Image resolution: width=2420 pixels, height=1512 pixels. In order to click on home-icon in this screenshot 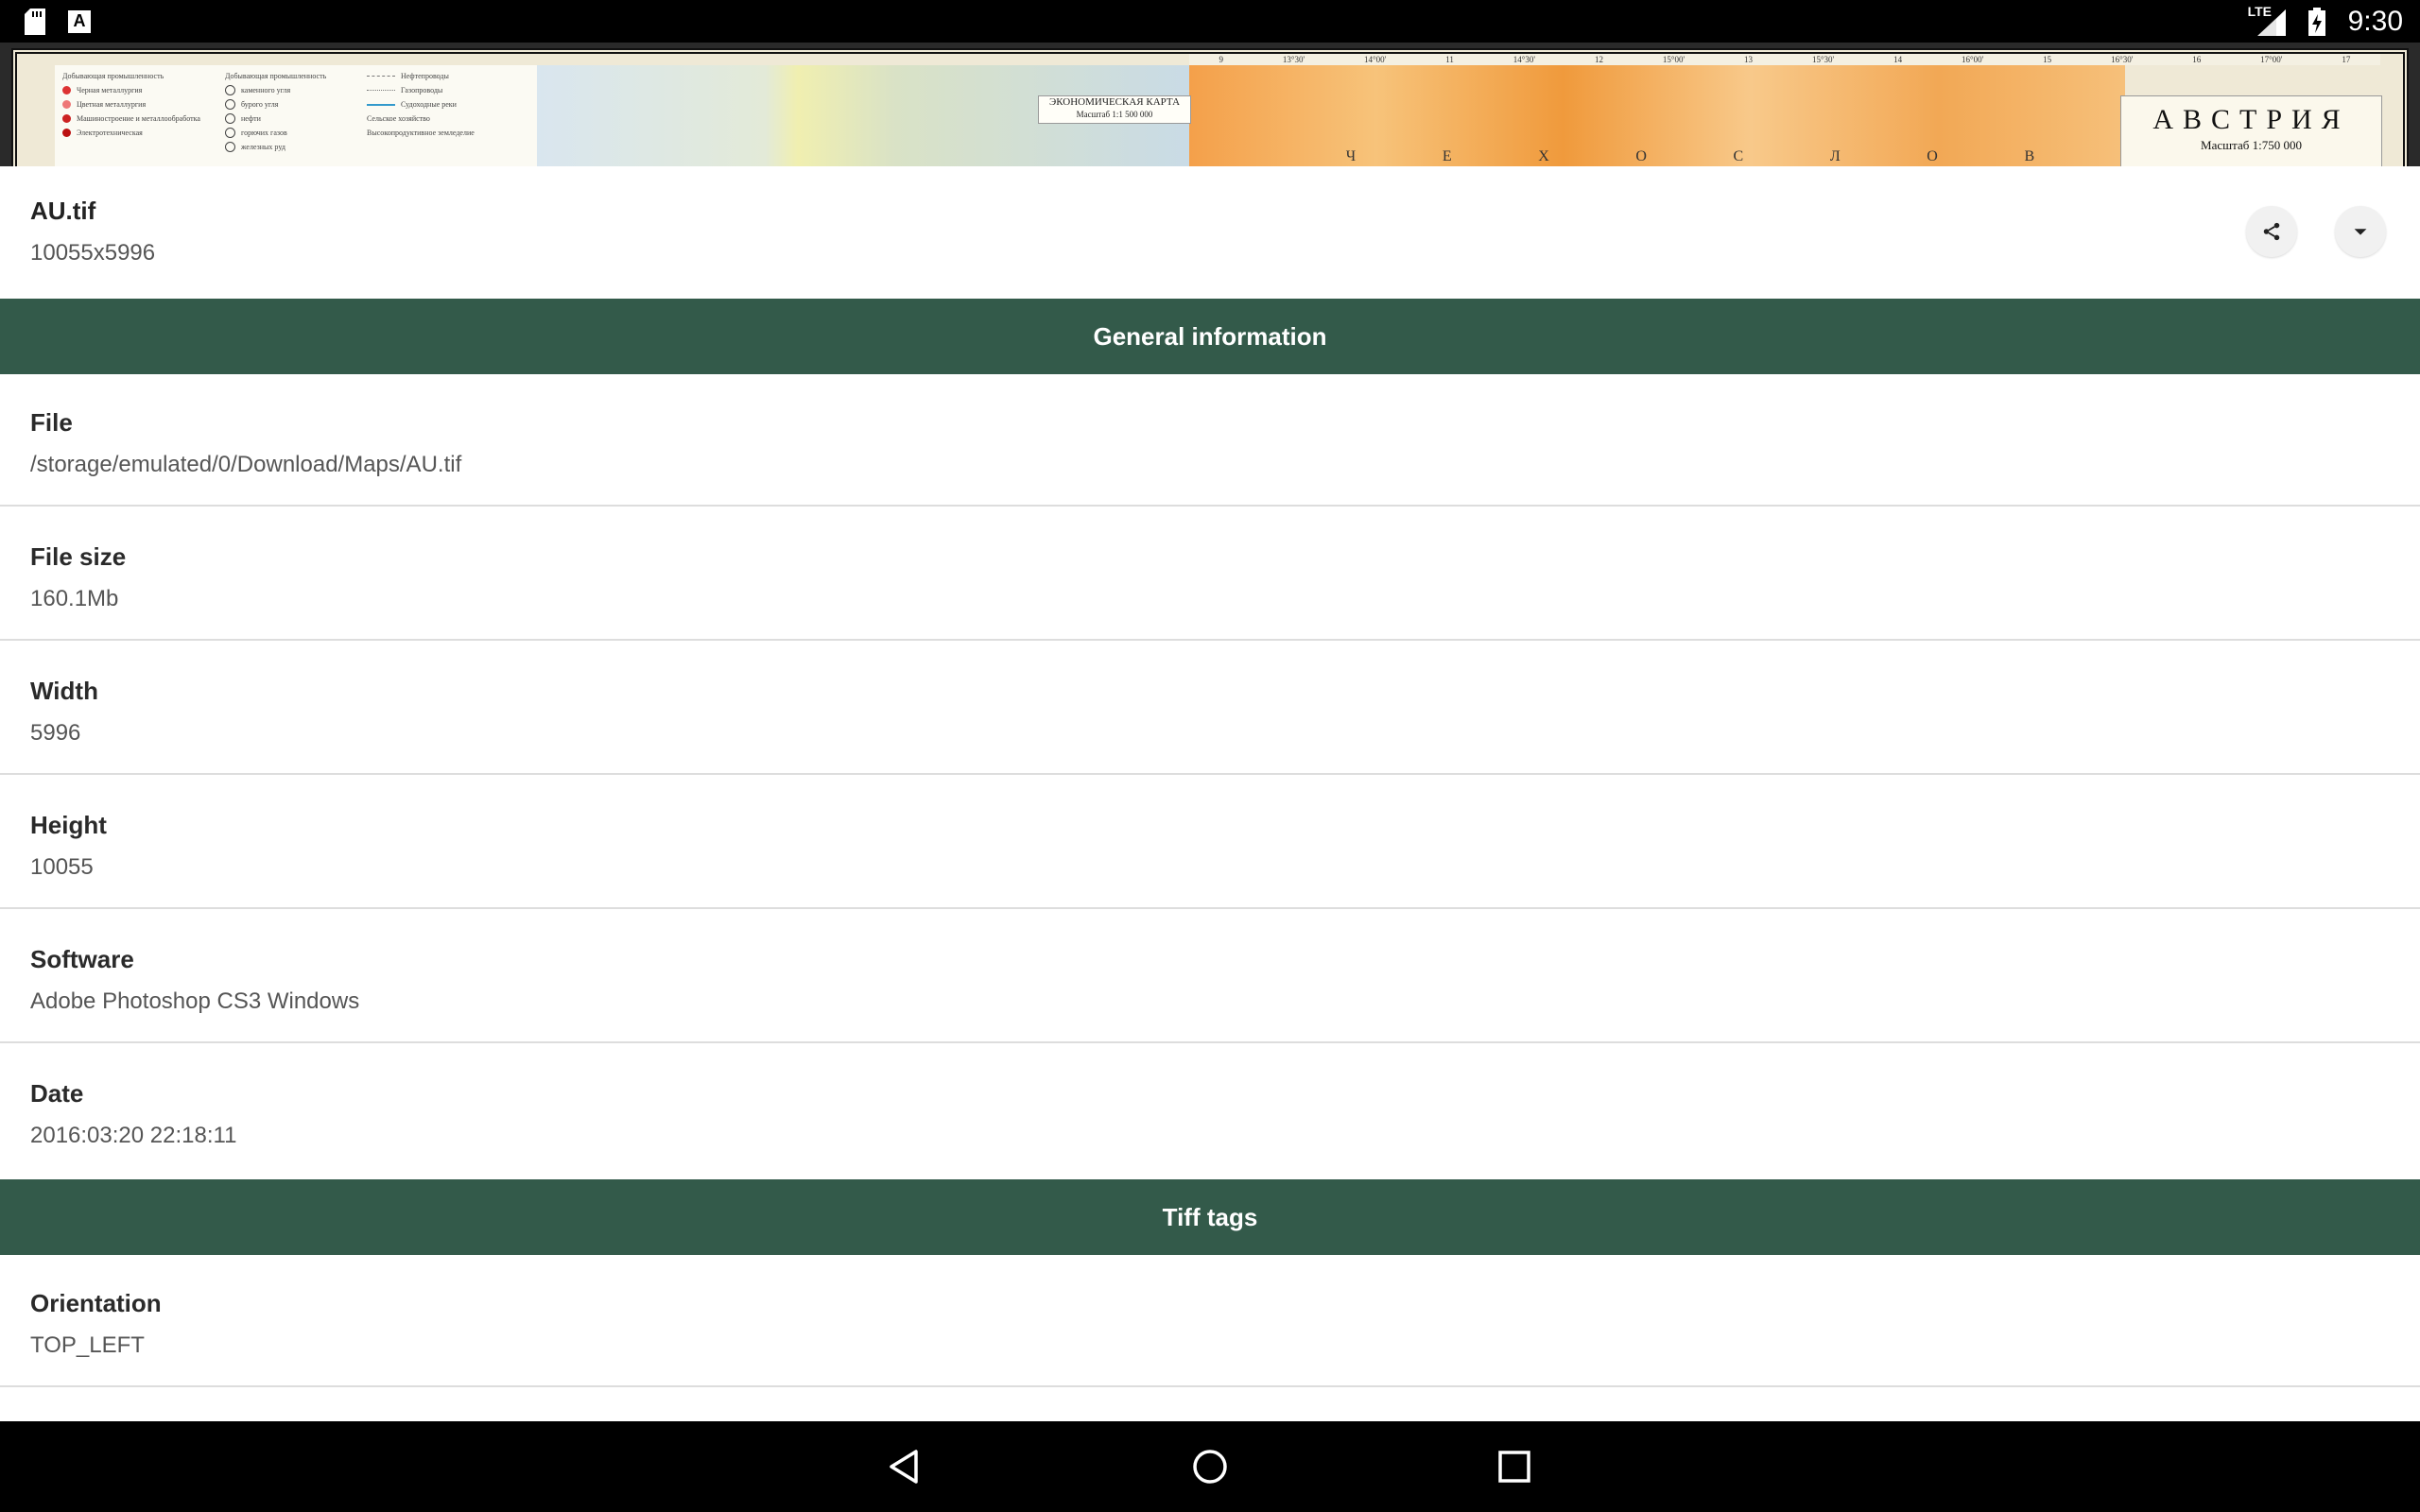, I will do `click(1210, 1466)`.